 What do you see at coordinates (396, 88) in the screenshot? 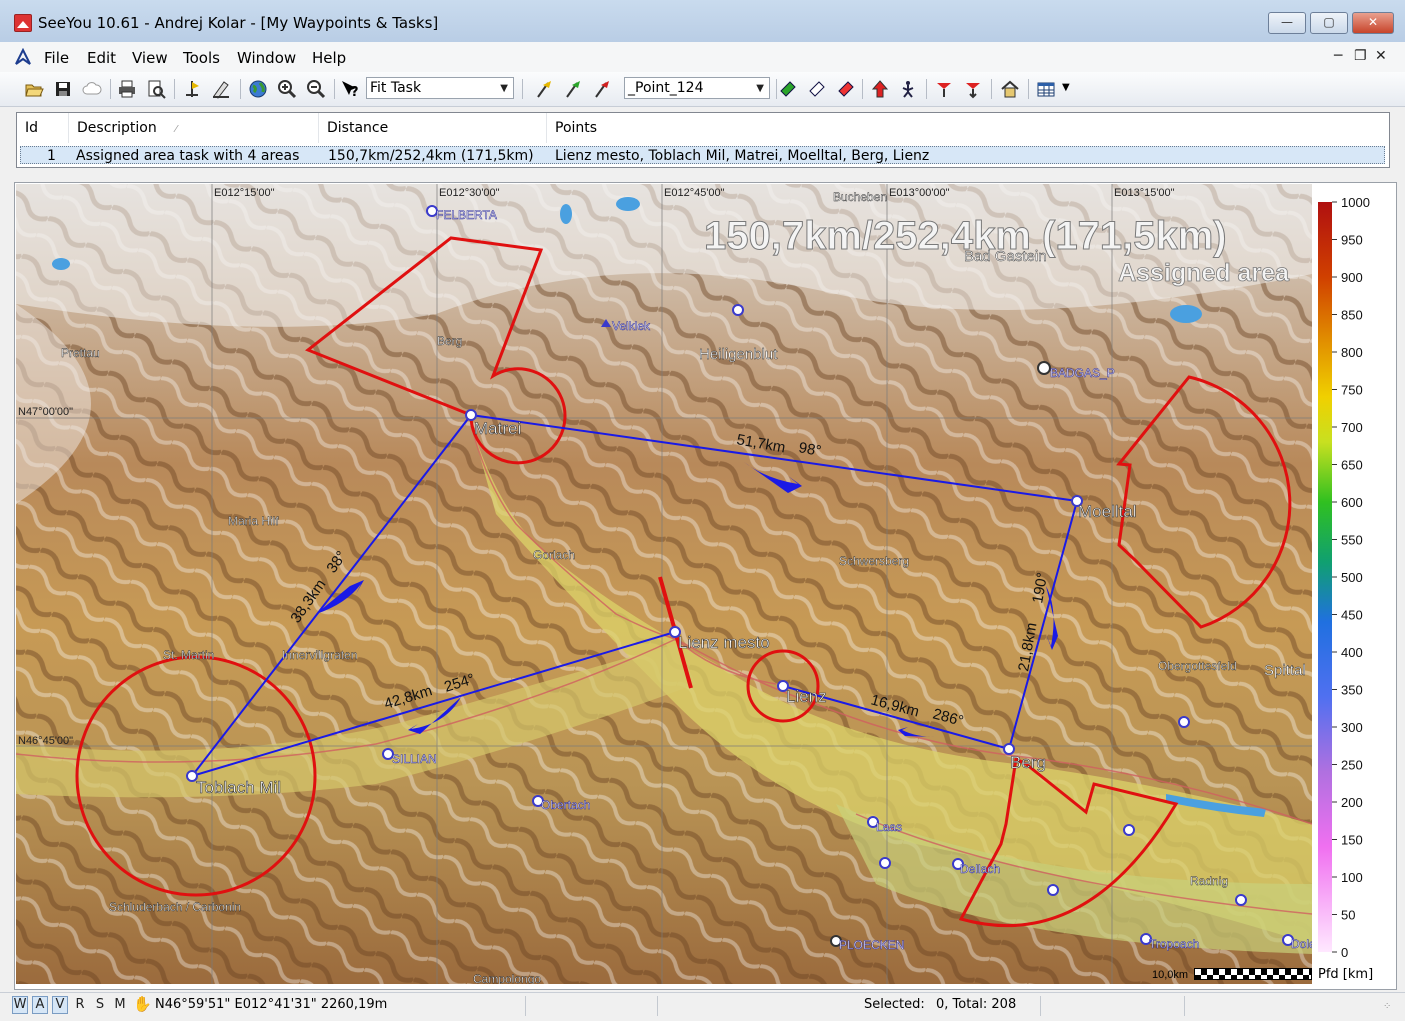
I see `fit-mode-value: Fit Task` at bounding box center [396, 88].